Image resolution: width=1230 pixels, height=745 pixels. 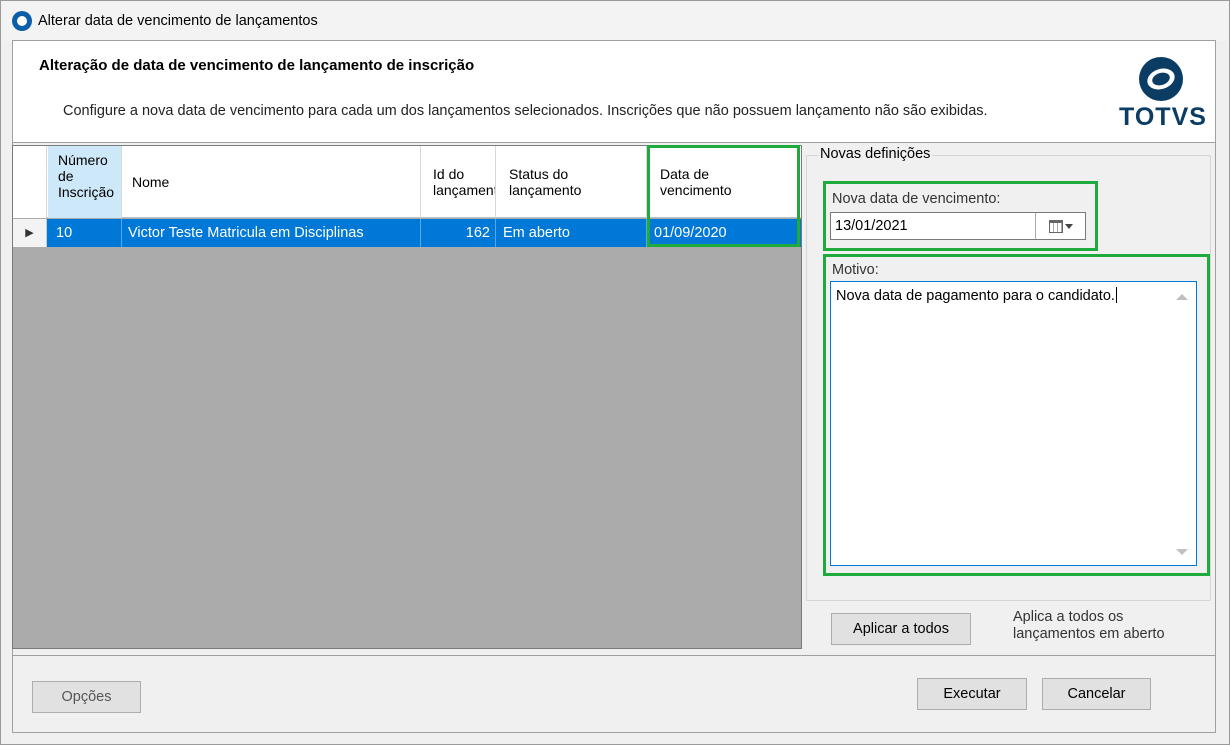 I want to click on row-pointer-icon: ▶, so click(x=30, y=233).